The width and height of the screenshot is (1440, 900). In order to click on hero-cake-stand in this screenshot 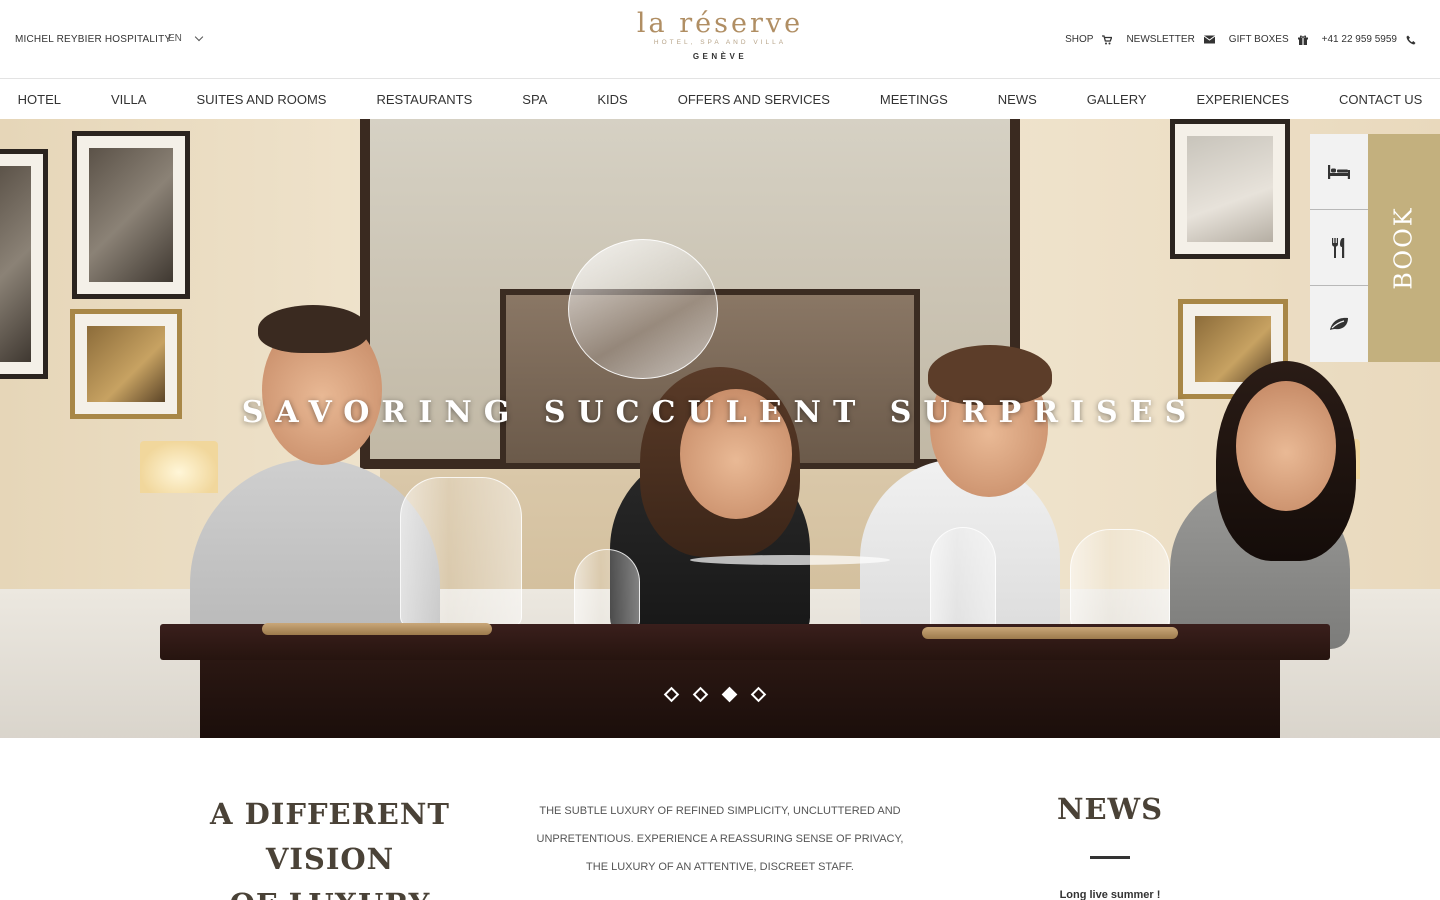, I will do `click(790, 560)`.